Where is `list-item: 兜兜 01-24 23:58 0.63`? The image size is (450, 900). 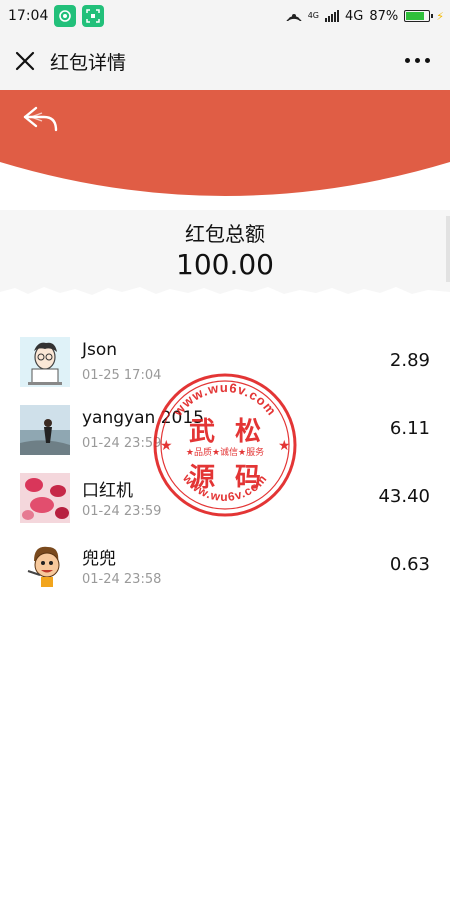 list-item: 兜兜 01-24 23:58 0.63 is located at coordinates (225, 568).